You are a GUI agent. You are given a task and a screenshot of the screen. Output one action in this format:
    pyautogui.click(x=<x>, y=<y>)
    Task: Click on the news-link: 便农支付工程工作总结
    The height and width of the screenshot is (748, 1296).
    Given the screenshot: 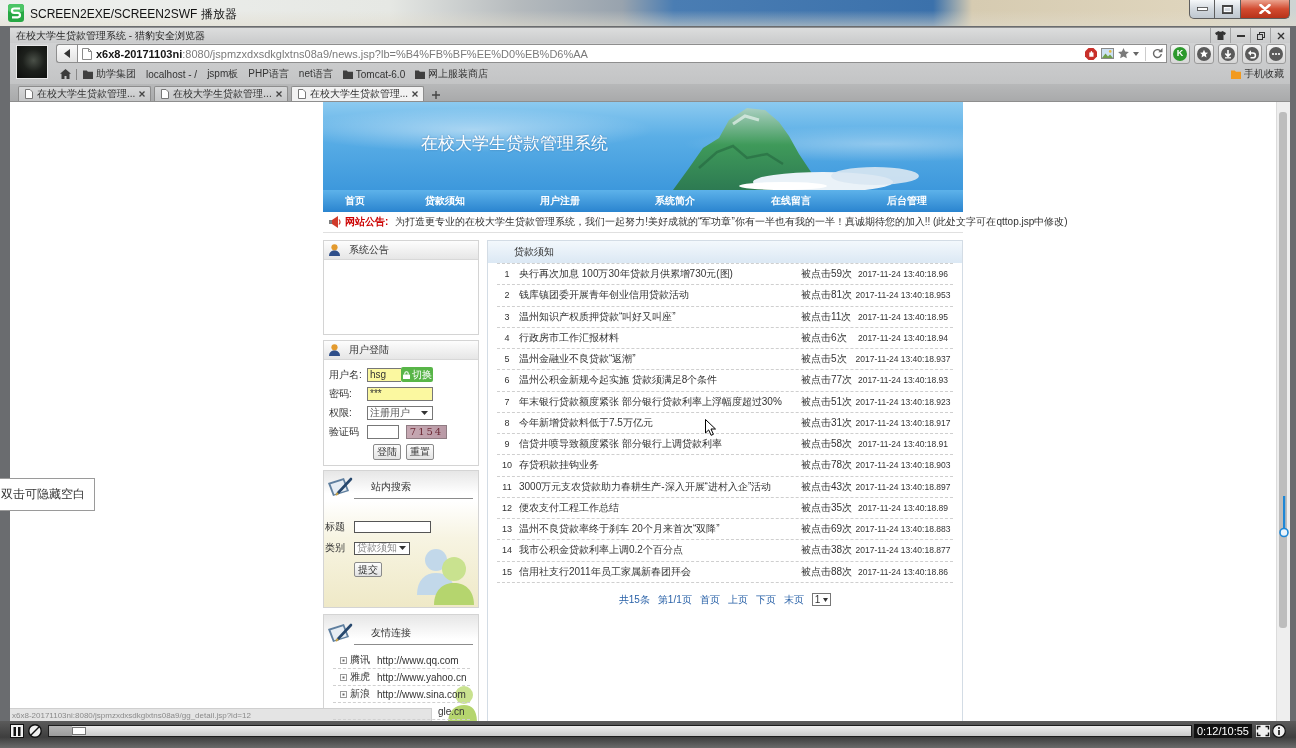 What is the action you would take?
    pyautogui.click(x=569, y=507)
    